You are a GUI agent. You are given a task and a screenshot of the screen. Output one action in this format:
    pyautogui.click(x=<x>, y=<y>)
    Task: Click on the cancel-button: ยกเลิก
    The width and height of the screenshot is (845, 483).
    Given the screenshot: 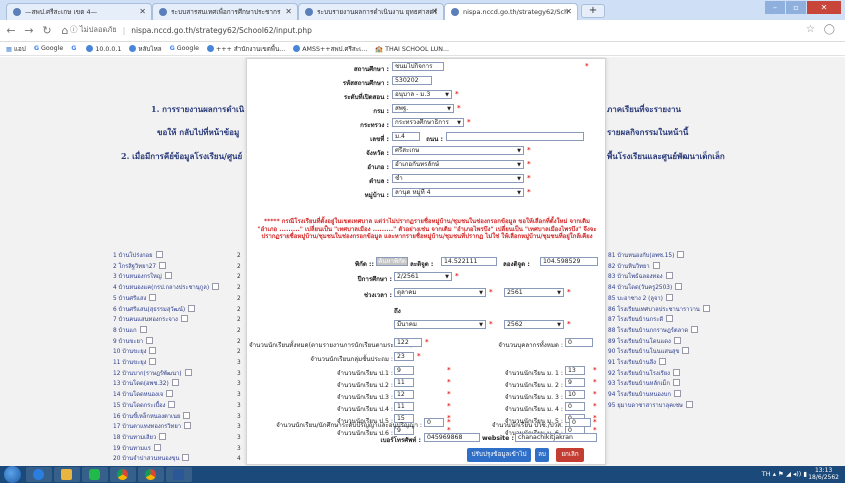 What is the action you would take?
    pyautogui.click(x=570, y=455)
    